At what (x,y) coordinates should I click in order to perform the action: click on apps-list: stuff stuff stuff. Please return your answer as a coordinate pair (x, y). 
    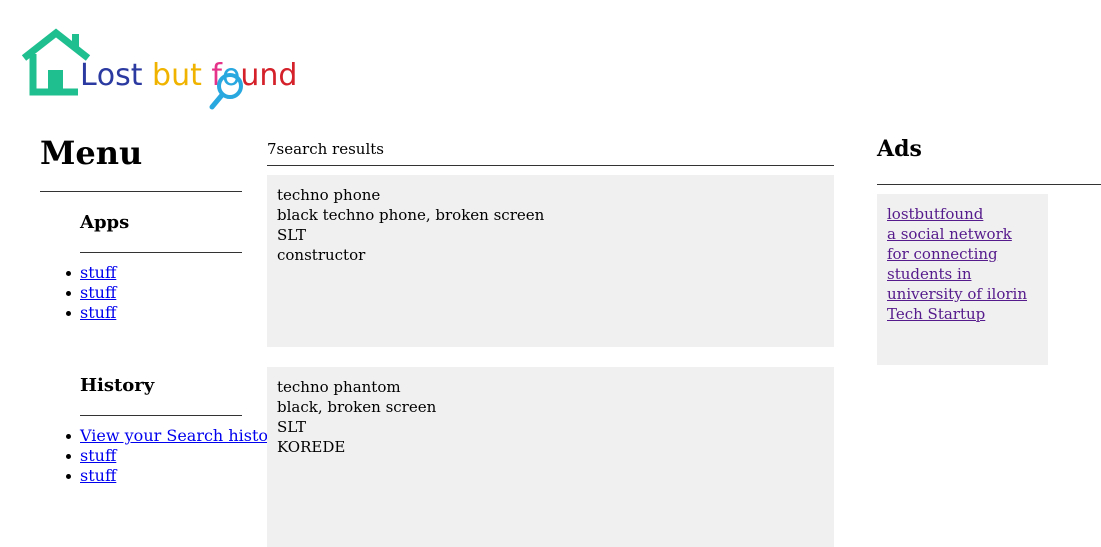
    Looking at the image, I should click on (154, 293).